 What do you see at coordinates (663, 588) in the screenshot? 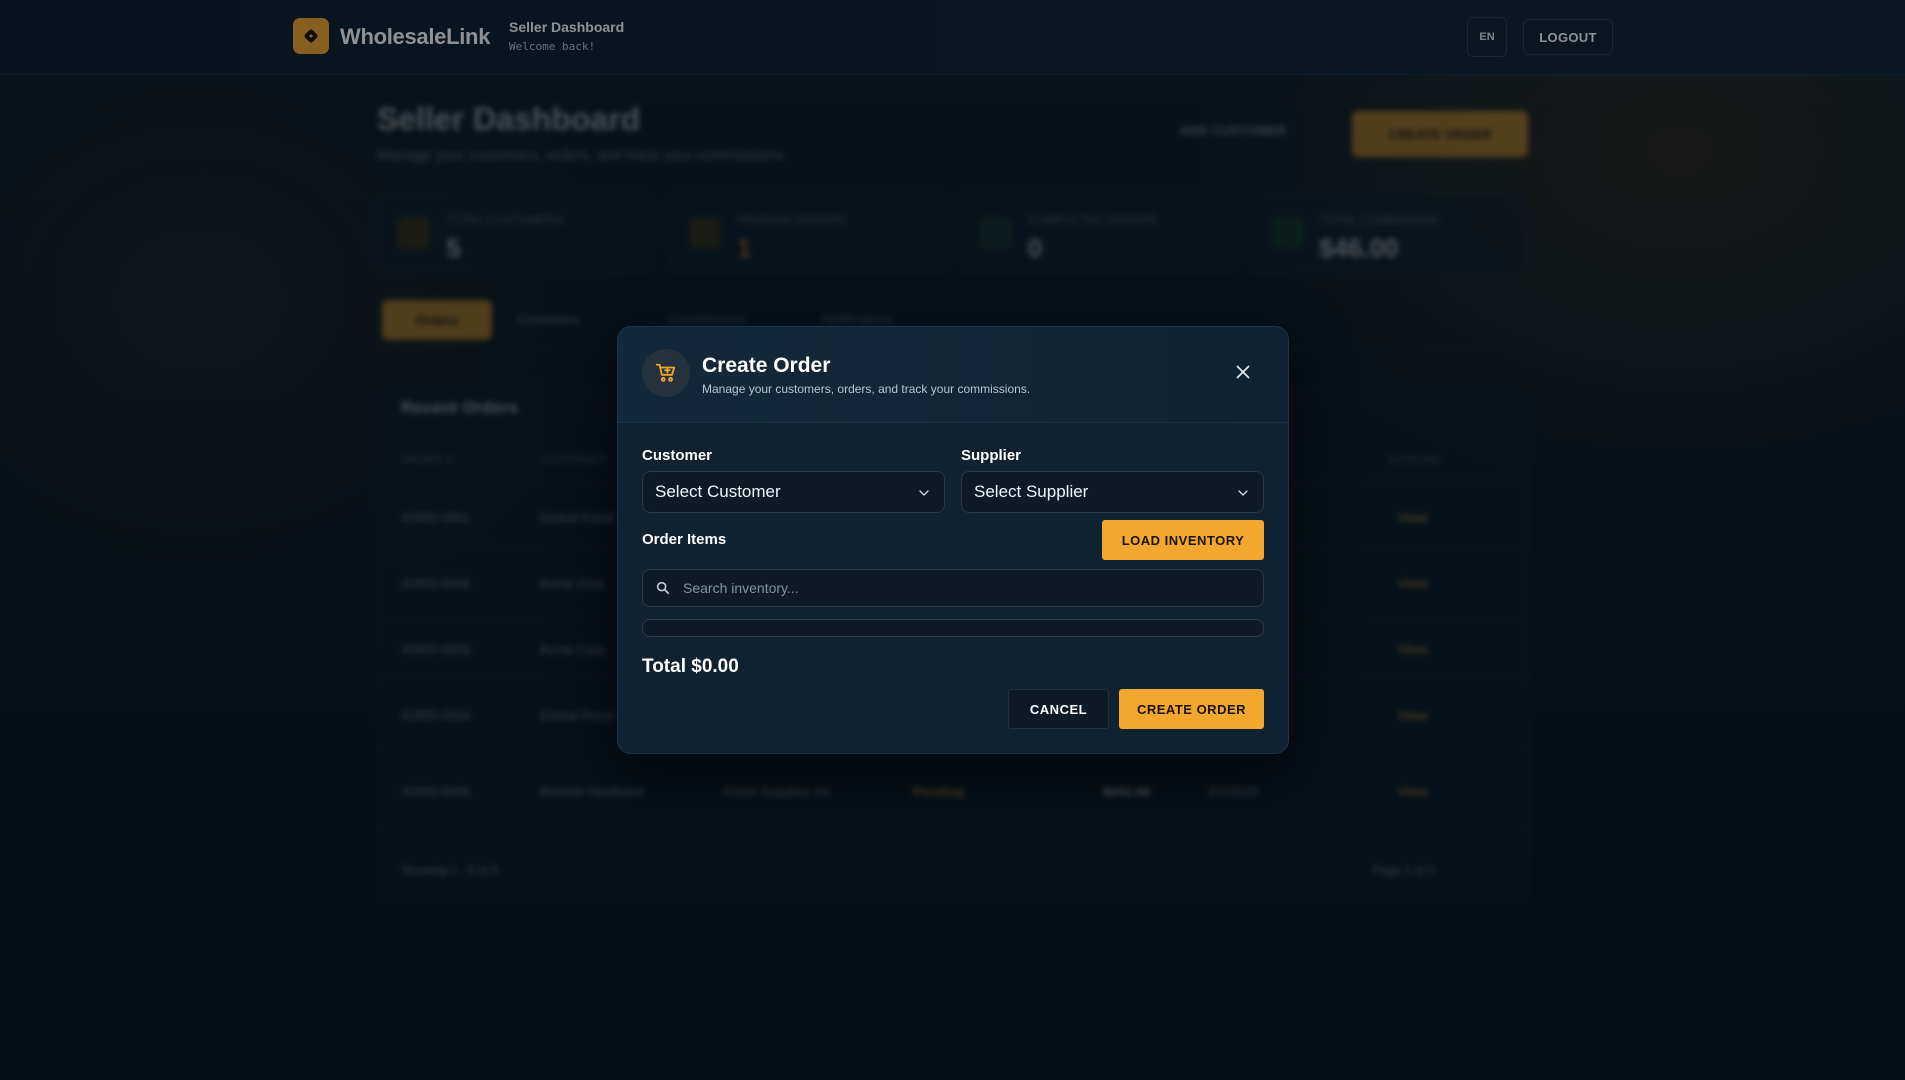
I see `search-icon` at bounding box center [663, 588].